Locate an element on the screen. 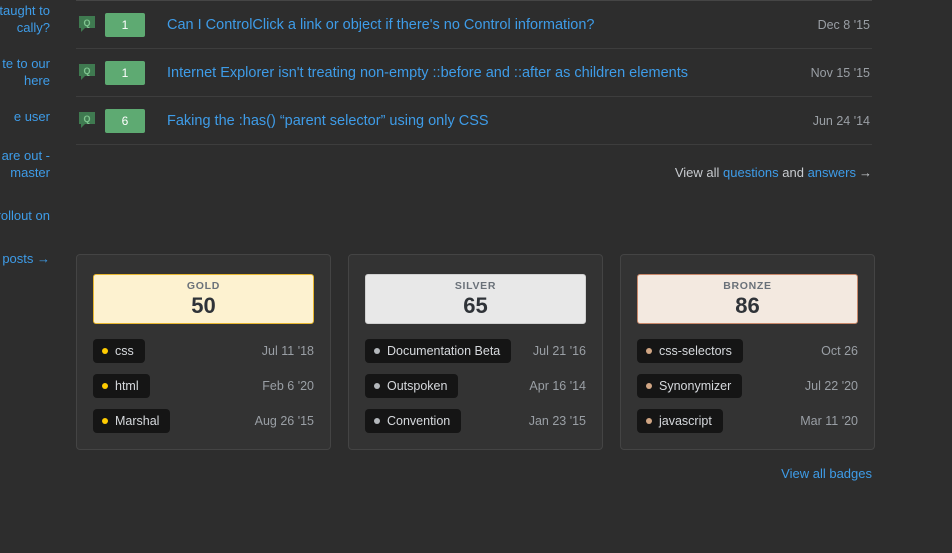 This screenshot has height=553, width=952. badge-tier-count: 86 is located at coordinates (747, 305).